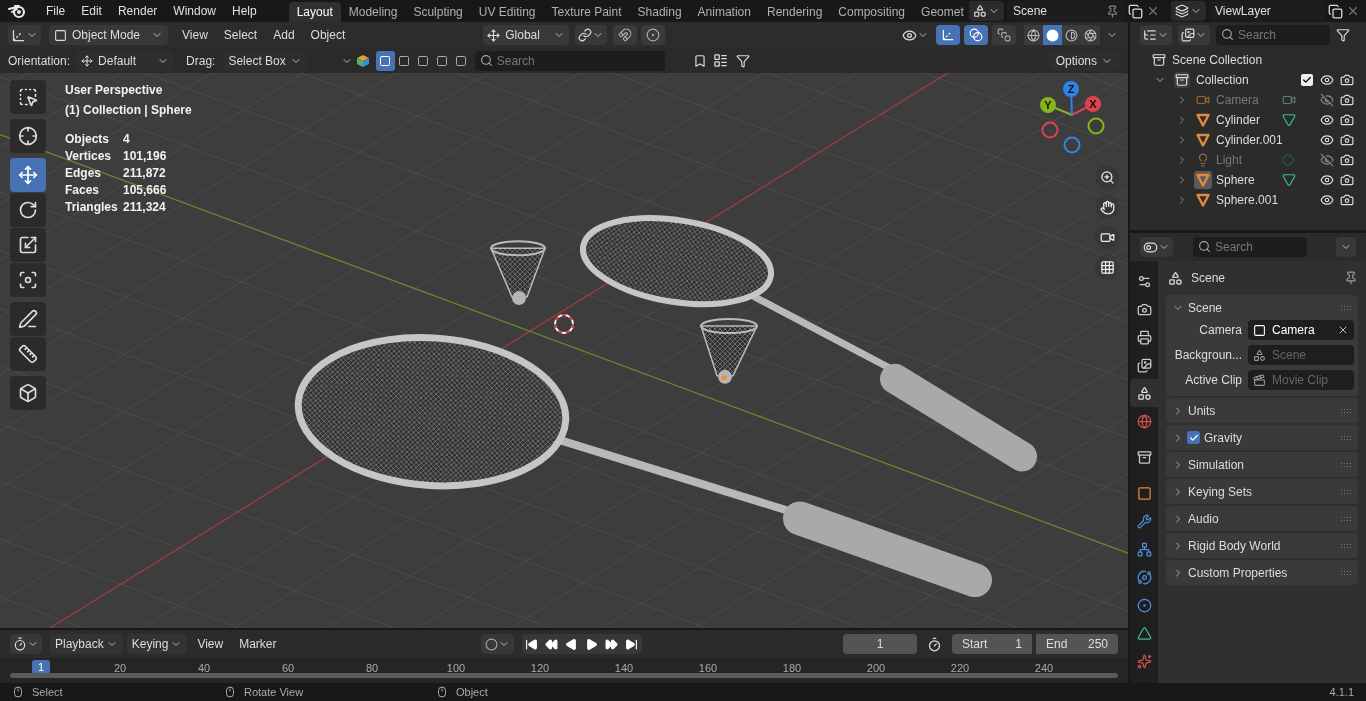 This screenshot has height=701, width=1366. What do you see at coordinates (39, 61) in the screenshot?
I see `orientation-label: Orientation:` at bounding box center [39, 61].